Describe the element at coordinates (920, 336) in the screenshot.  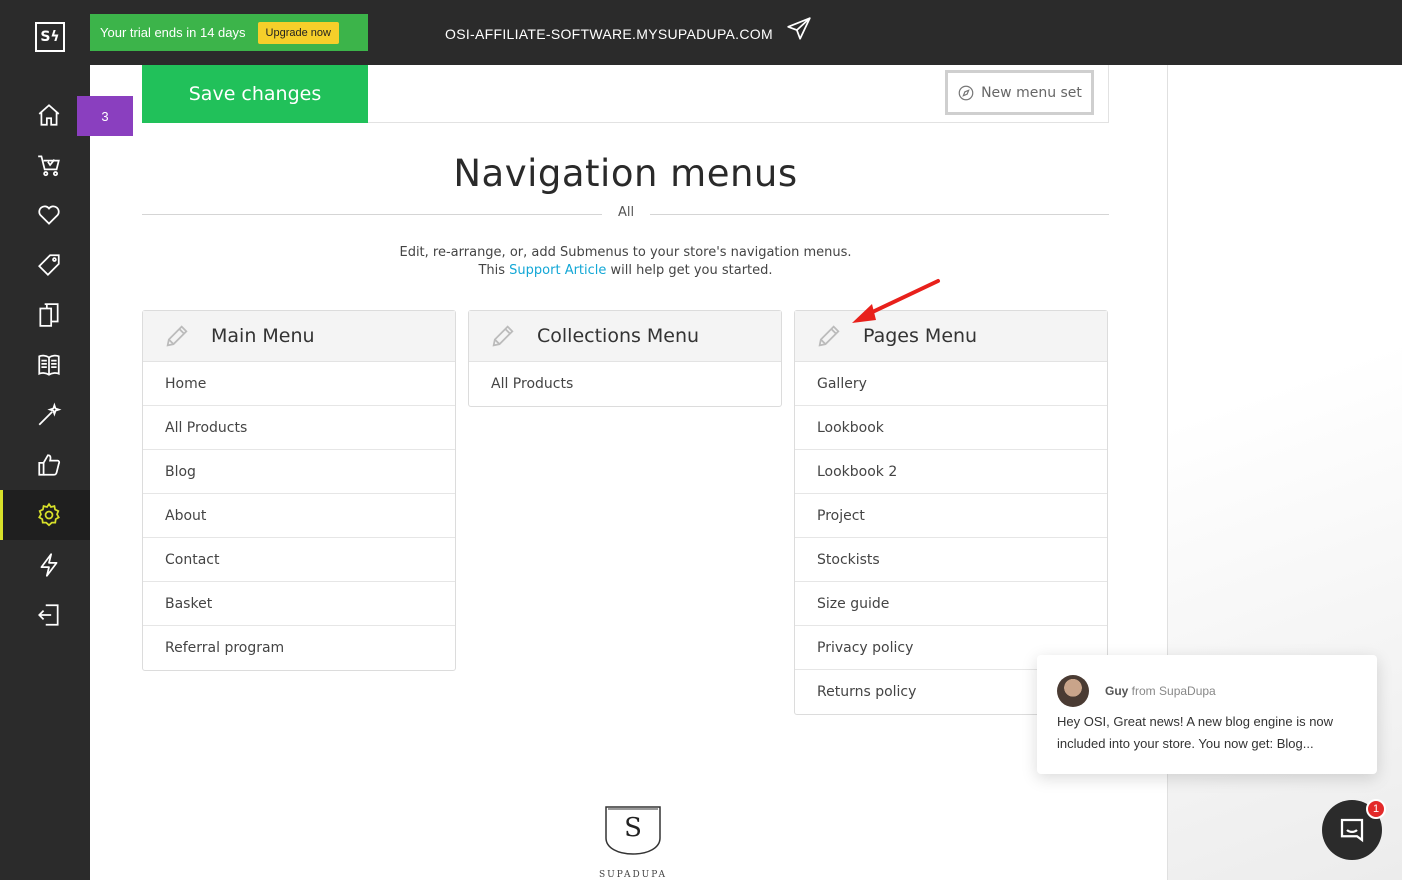
I see `menu-card-title: Pages Menu` at that location.